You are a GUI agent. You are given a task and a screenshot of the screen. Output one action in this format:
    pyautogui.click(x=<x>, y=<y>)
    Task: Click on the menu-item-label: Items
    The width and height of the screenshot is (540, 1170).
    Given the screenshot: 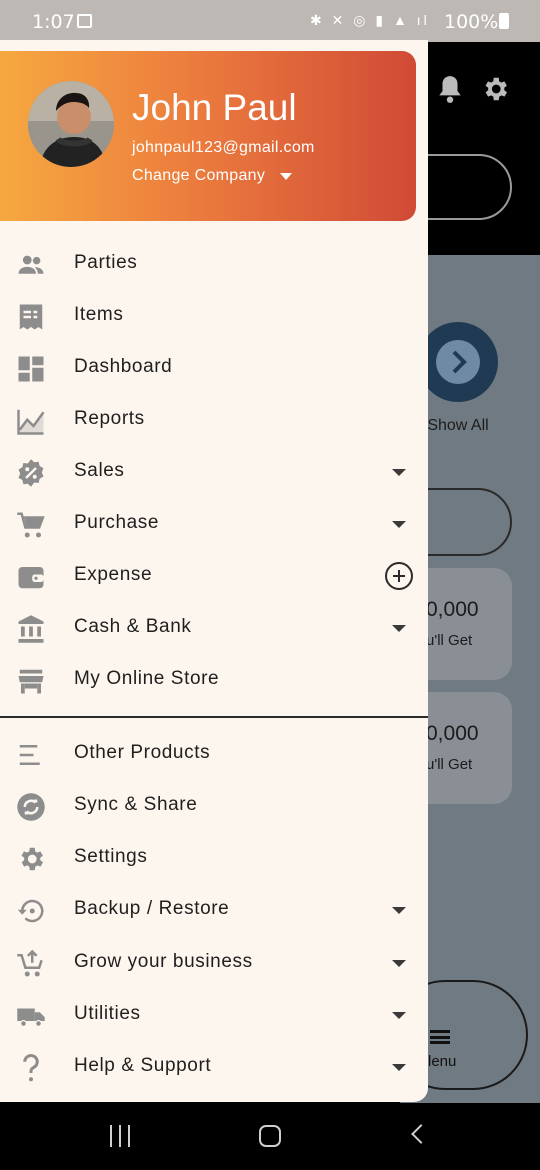 What is the action you would take?
    pyautogui.click(x=99, y=314)
    